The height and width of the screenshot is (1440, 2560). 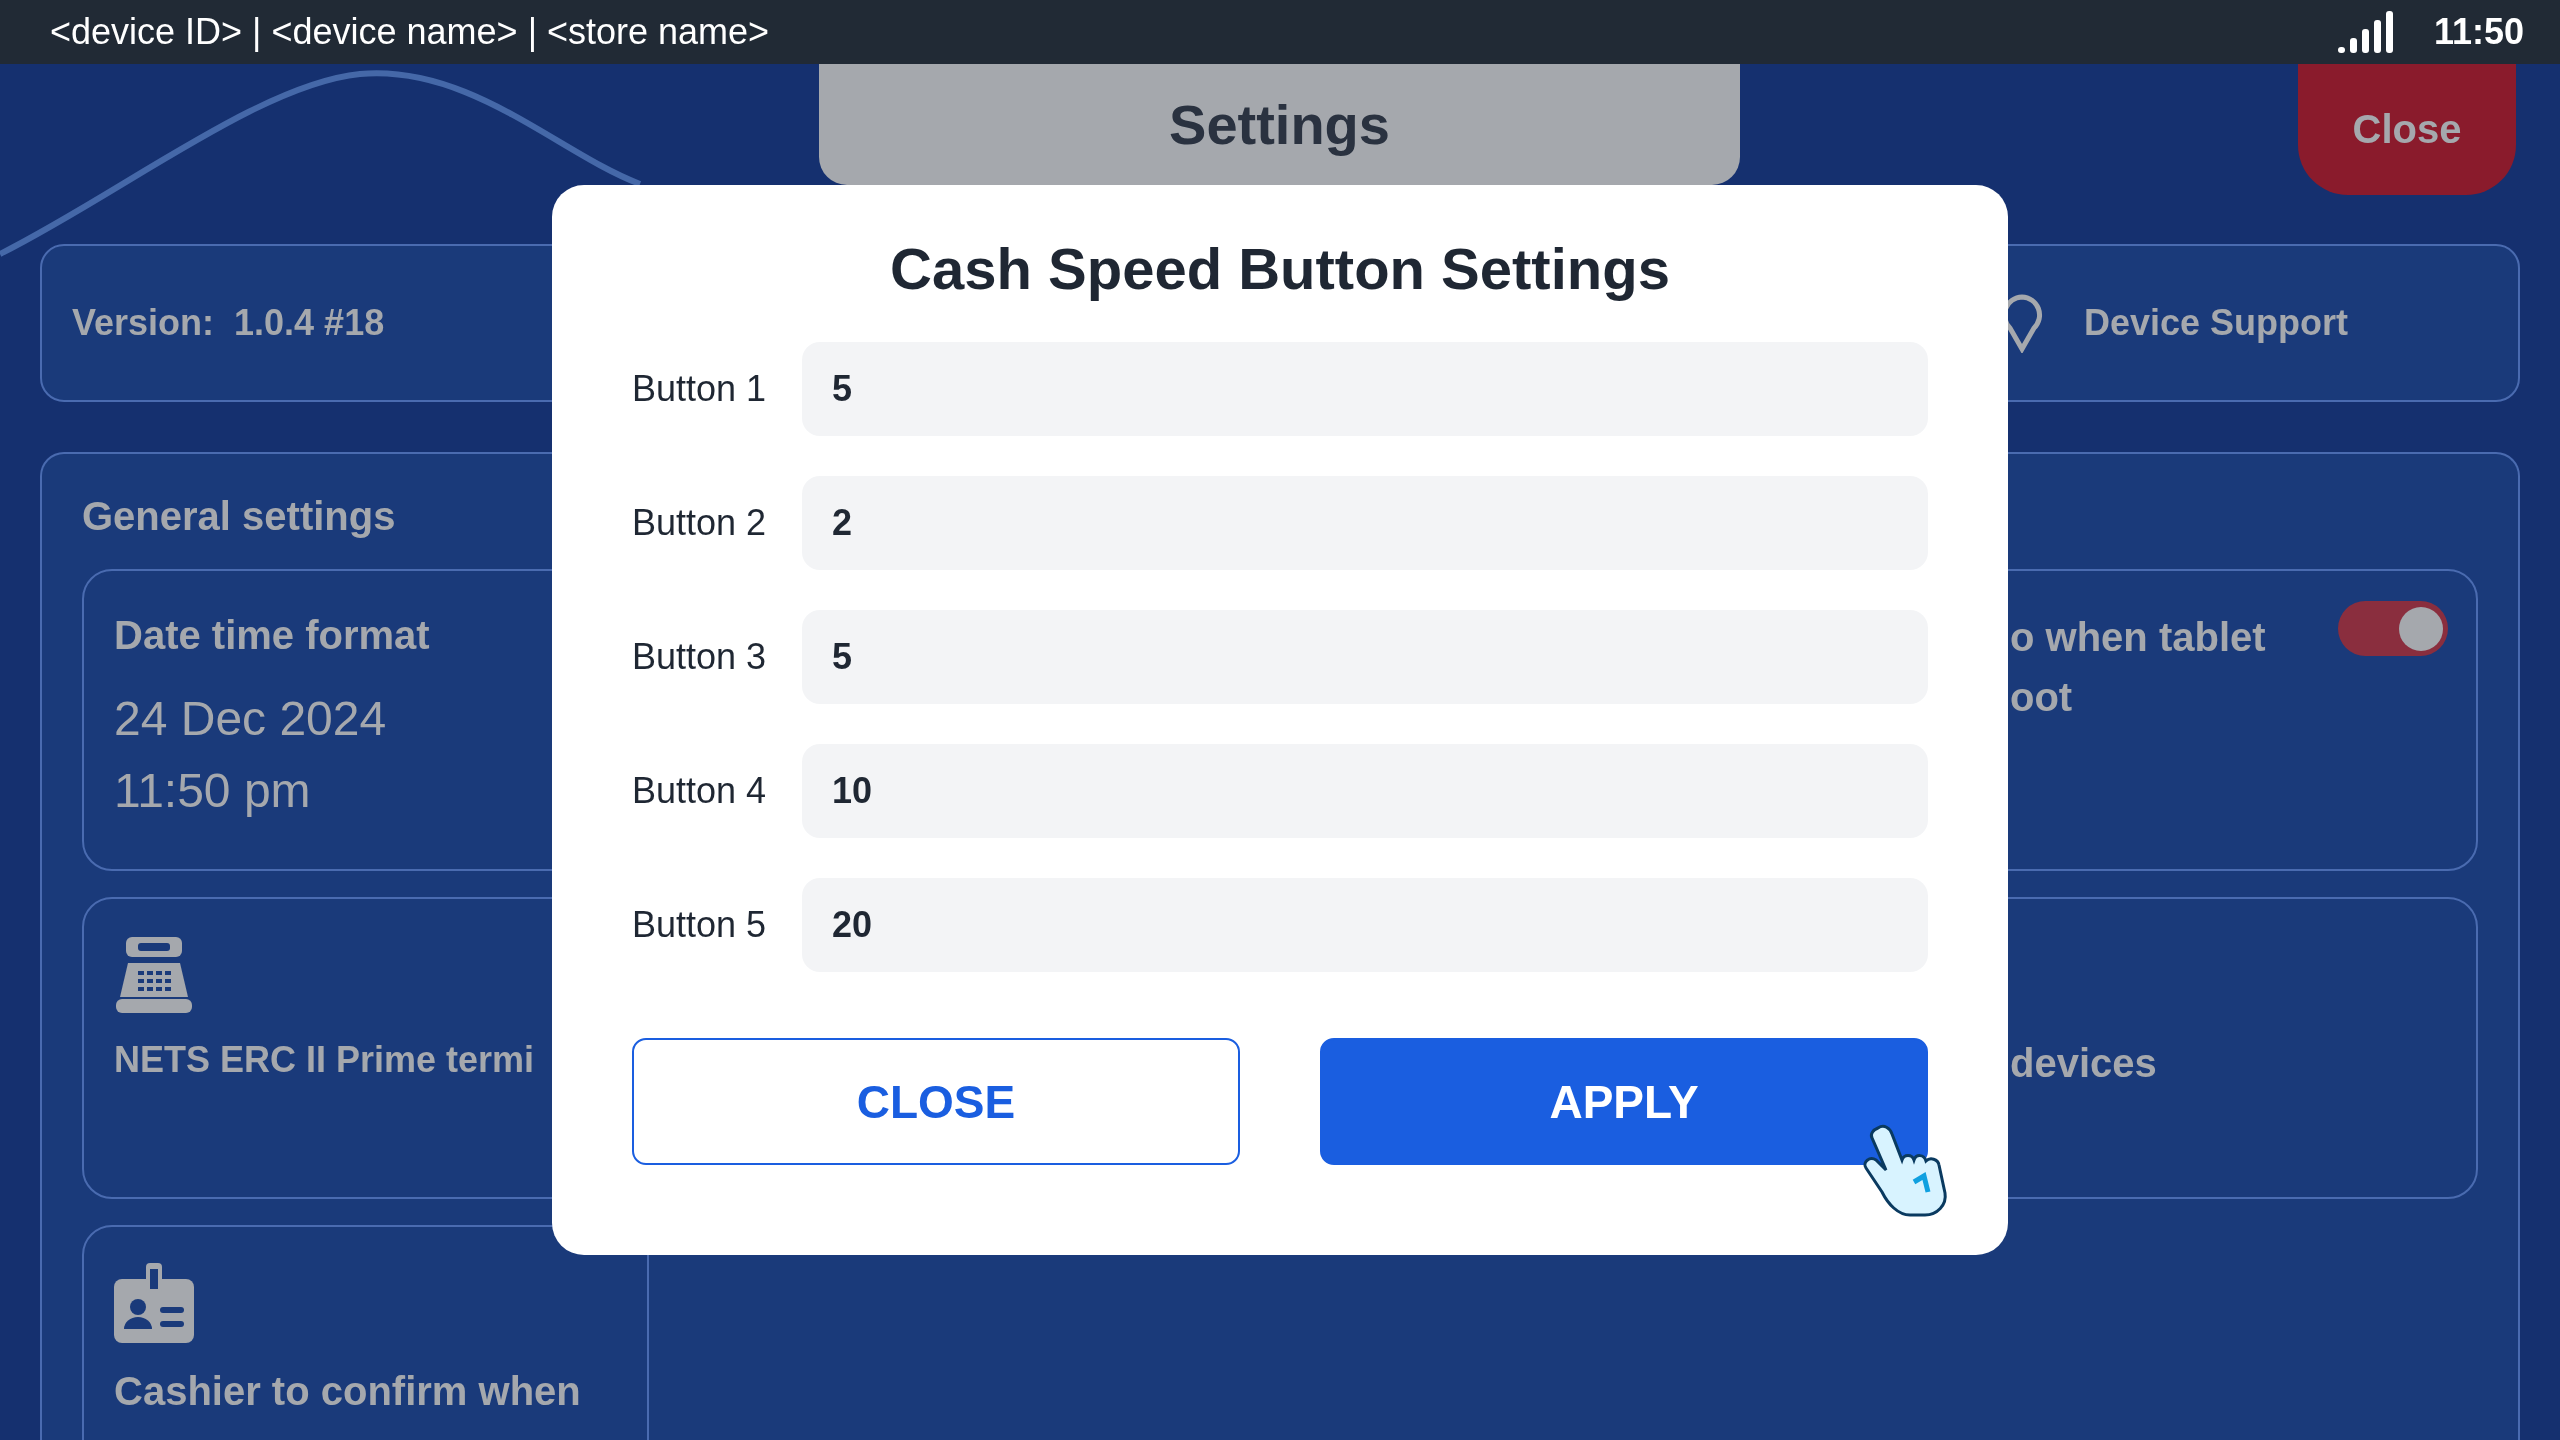 What do you see at coordinates (2041, 697) in the screenshot?
I see `card-title: oot` at bounding box center [2041, 697].